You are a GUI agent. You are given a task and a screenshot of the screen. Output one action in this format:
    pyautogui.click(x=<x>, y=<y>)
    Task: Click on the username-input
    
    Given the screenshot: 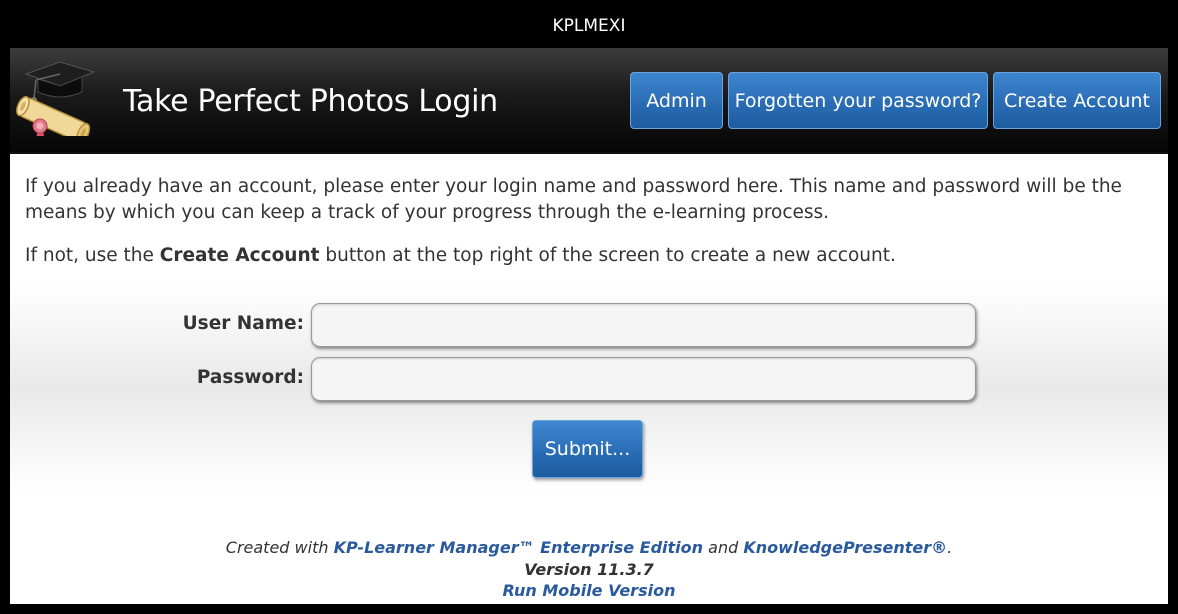 What is the action you would take?
    pyautogui.click(x=643, y=325)
    